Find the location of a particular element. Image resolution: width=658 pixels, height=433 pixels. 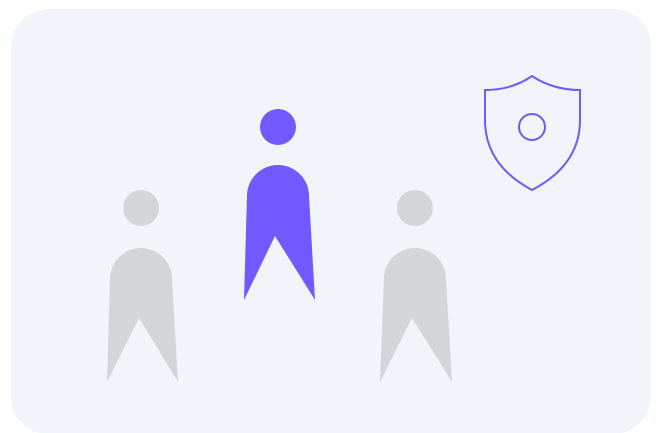

person-center-head is located at coordinates (278, 127).